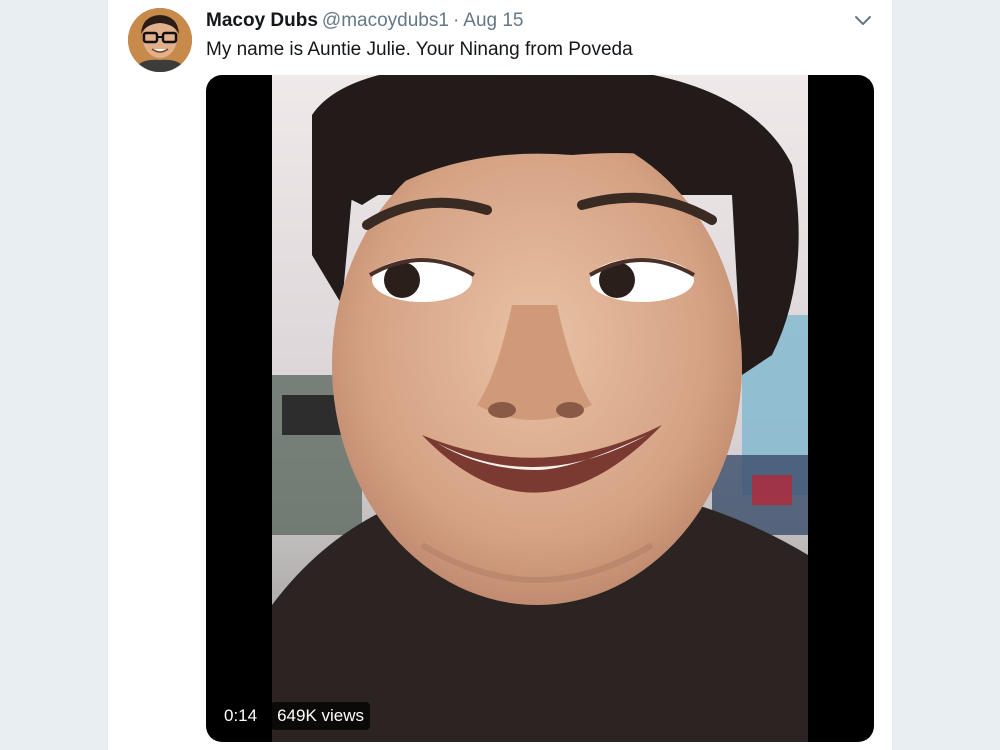 The height and width of the screenshot is (750, 1000). Describe the element at coordinates (493, 20) in the screenshot. I see `tweet-date: Aug 15` at that location.